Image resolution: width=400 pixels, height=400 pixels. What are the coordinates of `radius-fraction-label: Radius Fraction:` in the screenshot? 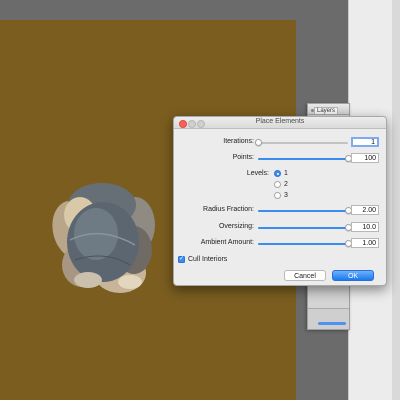 It's located at (228, 209).